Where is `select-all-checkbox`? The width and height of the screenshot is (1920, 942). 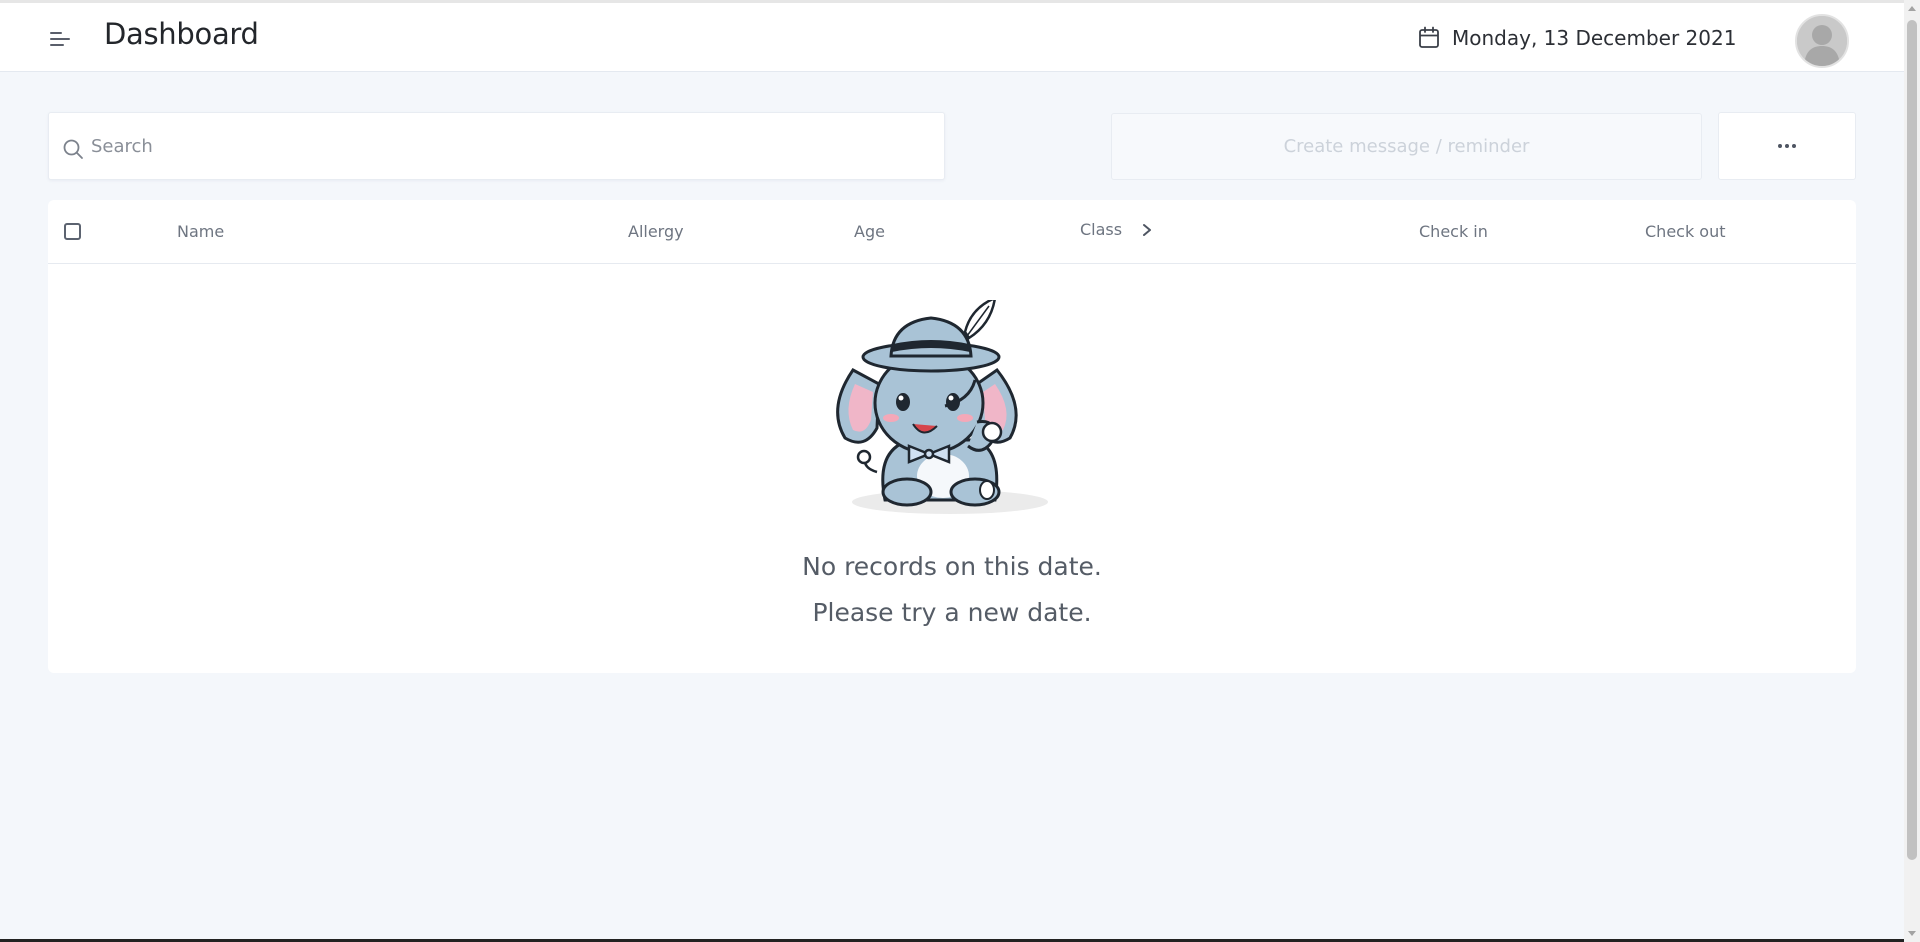
select-all-checkbox is located at coordinates (72, 231).